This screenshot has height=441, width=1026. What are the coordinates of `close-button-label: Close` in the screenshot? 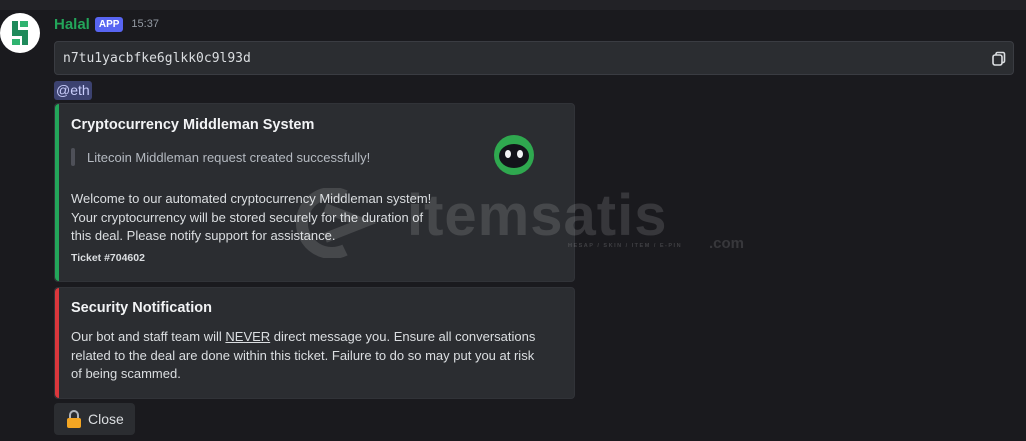 It's located at (106, 419).